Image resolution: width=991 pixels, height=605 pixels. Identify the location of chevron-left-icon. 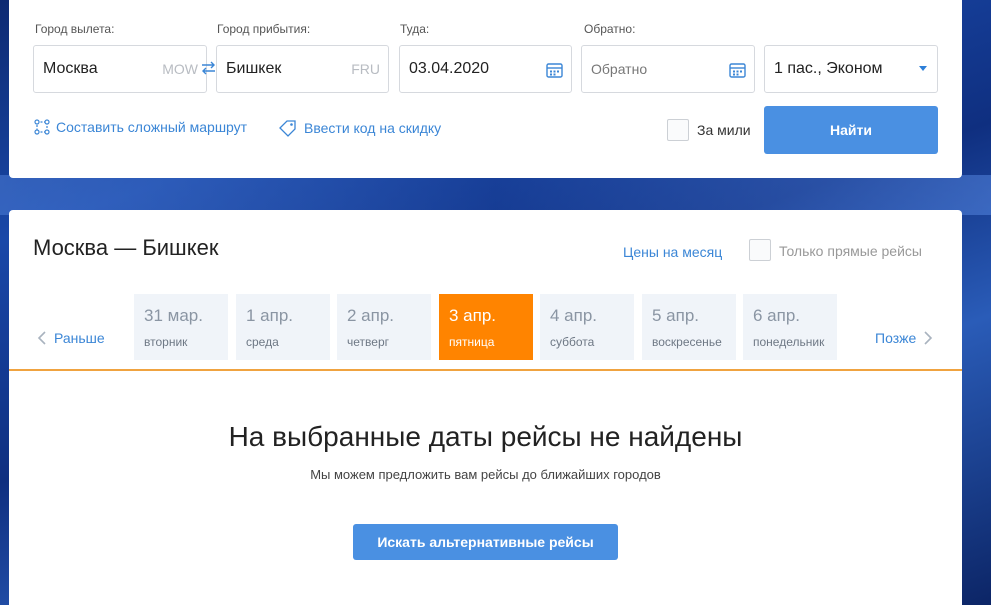
(41, 338).